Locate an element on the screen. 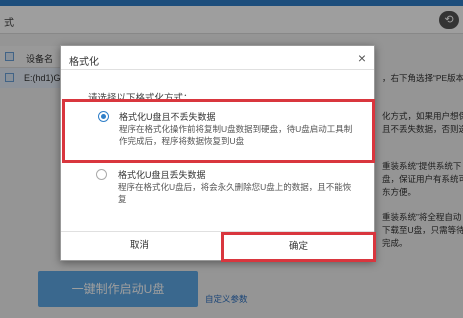 The height and width of the screenshot is (318, 463). option-keep-data-radio is located at coordinates (103, 116).